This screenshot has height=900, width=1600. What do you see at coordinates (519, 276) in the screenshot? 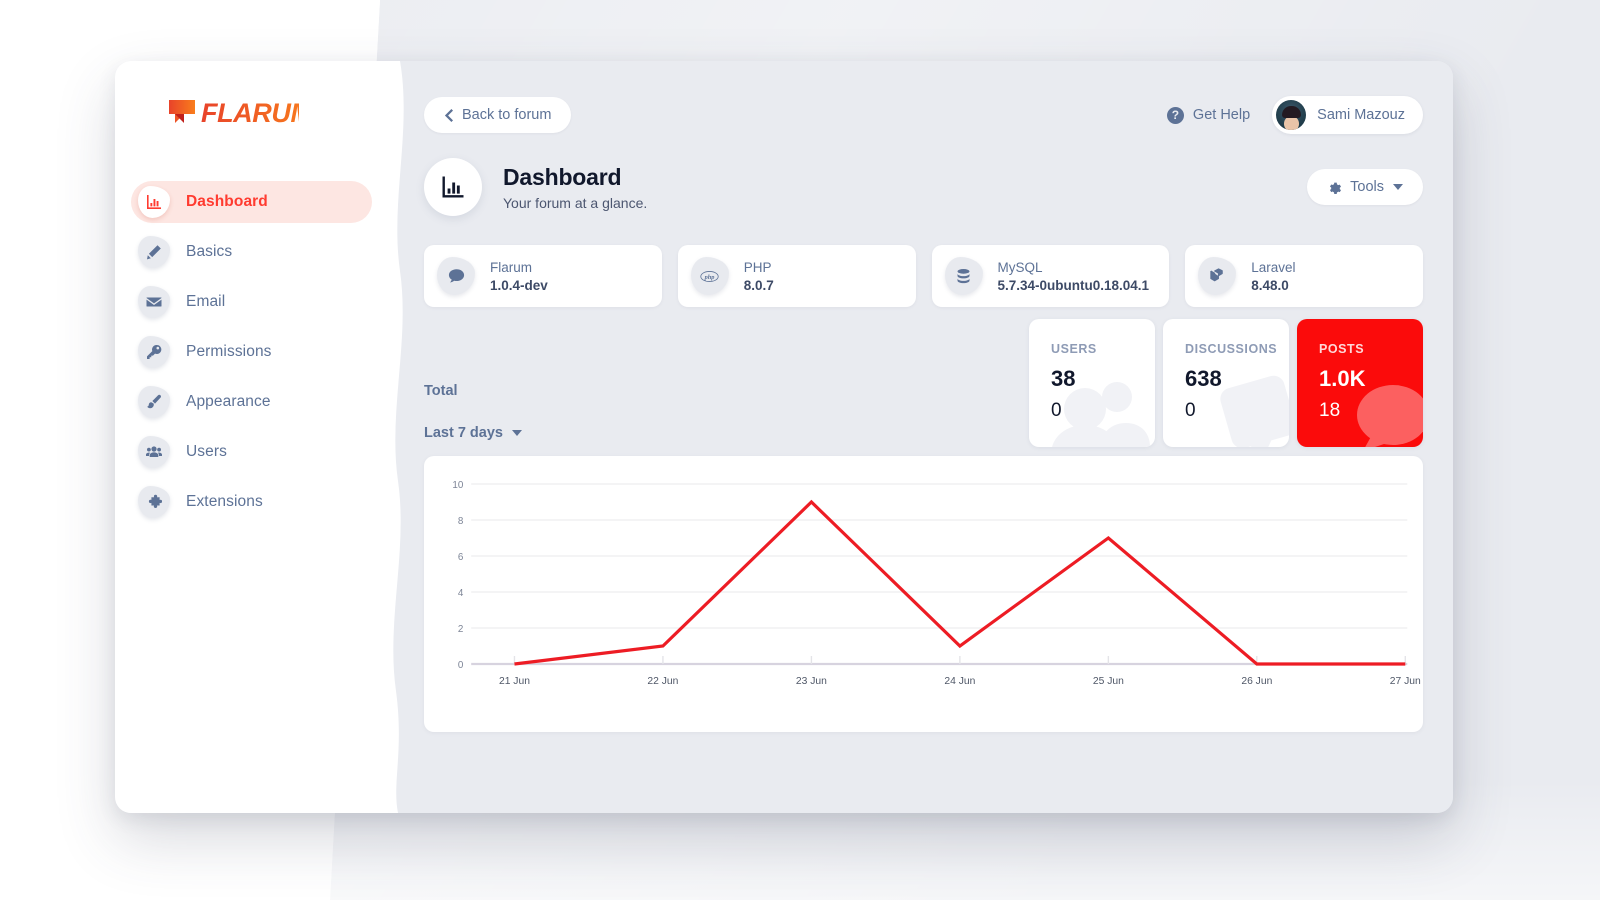
I see `info-card-text: Flarum 1.0.4-dev` at bounding box center [519, 276].